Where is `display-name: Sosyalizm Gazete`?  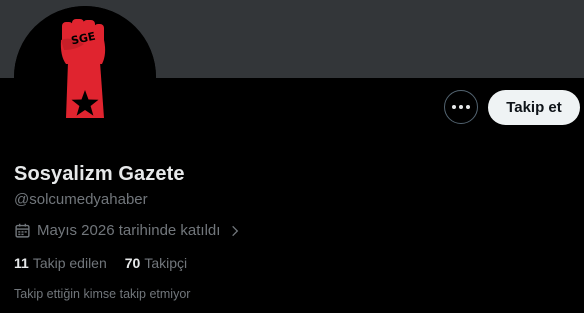
display-name: Sosyalizm Gazete is located at coordinates (99, 174).